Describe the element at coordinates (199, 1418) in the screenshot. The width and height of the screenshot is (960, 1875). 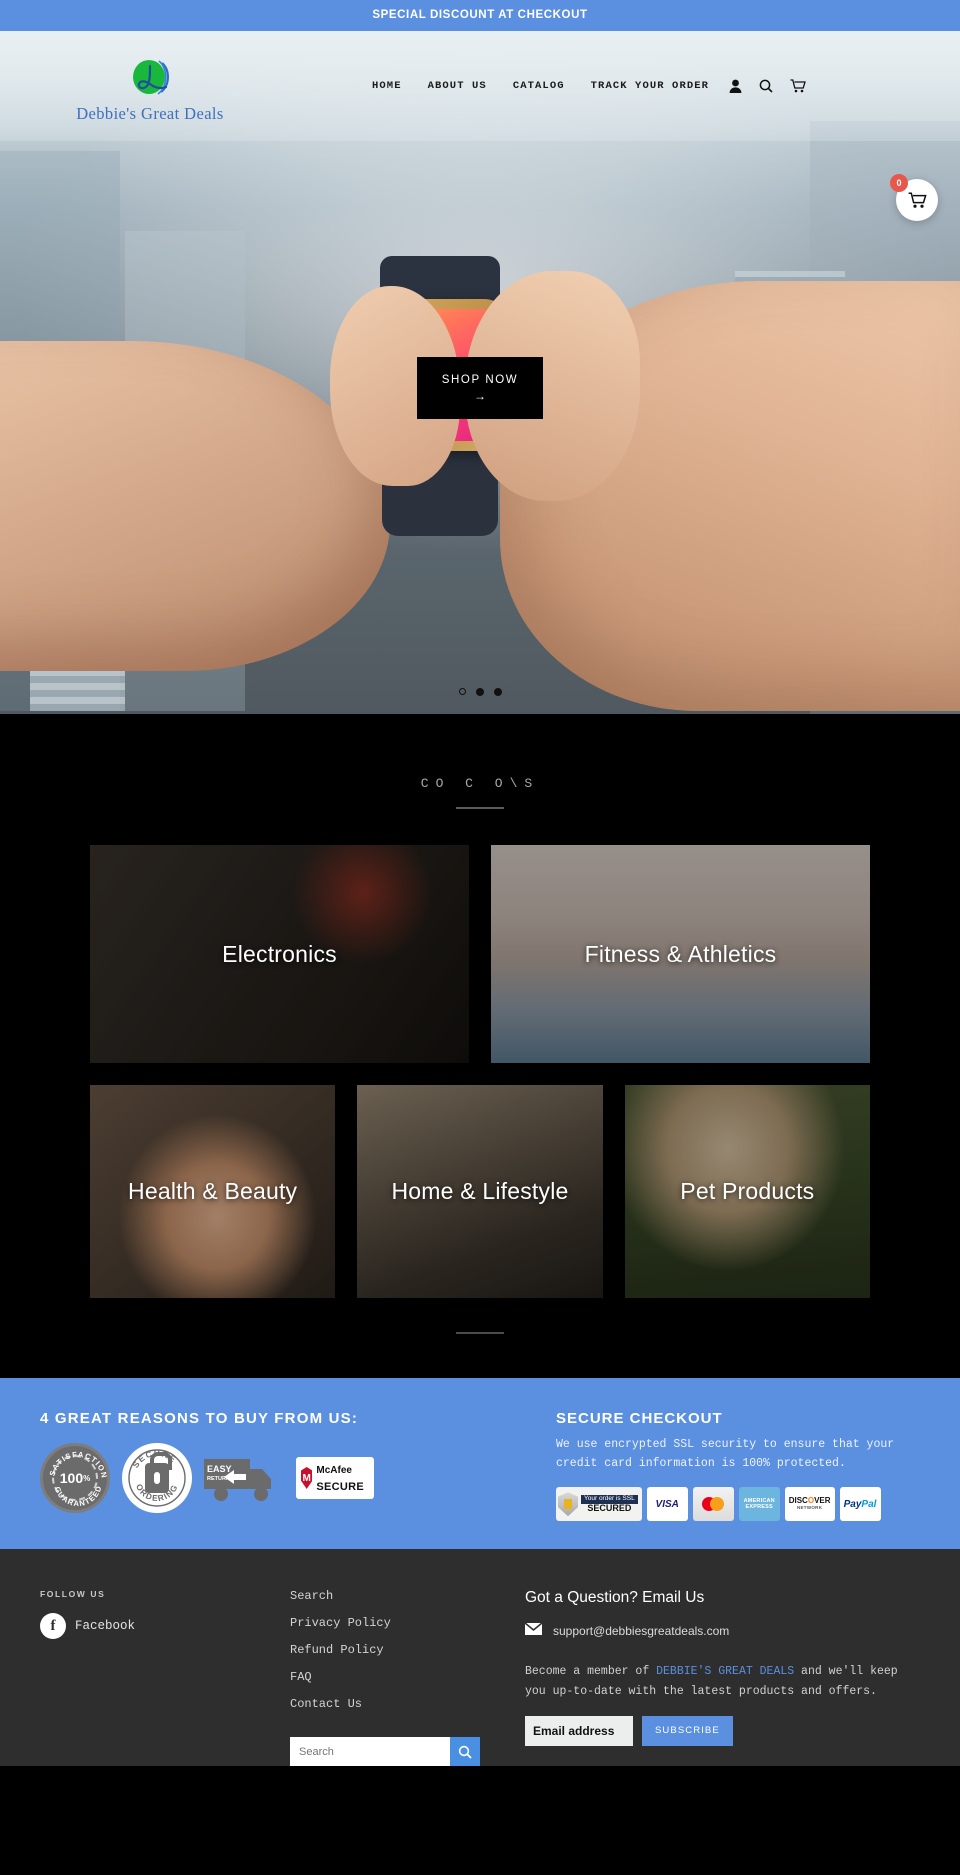
I see `reasons-heading: 4 GREAT REASONS TO BUY FROM US:` at that location.